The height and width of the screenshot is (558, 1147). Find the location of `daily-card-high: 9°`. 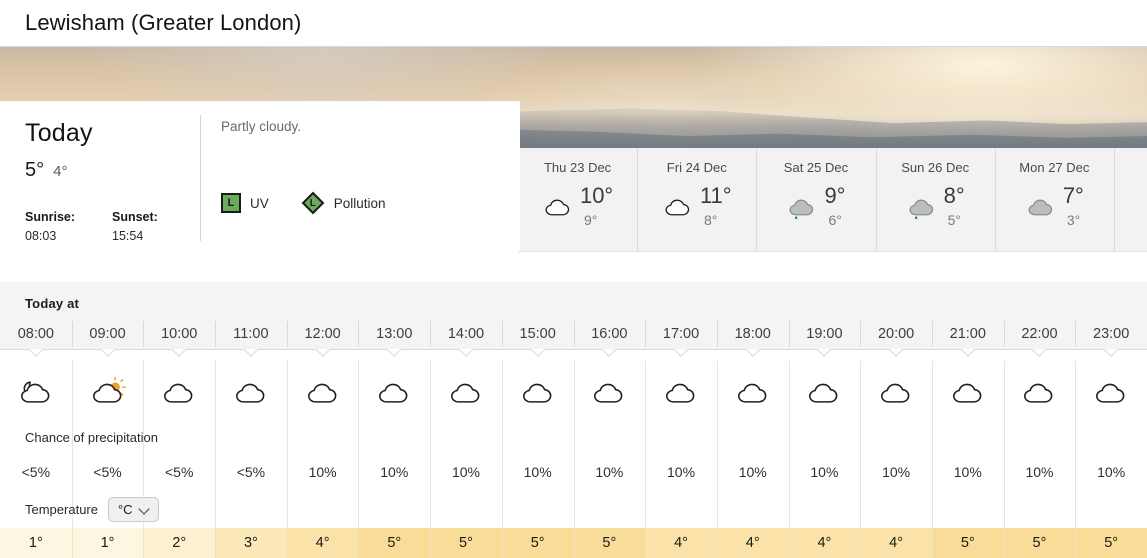

daily-card-high: 9° is located at coordinates (835, 195).